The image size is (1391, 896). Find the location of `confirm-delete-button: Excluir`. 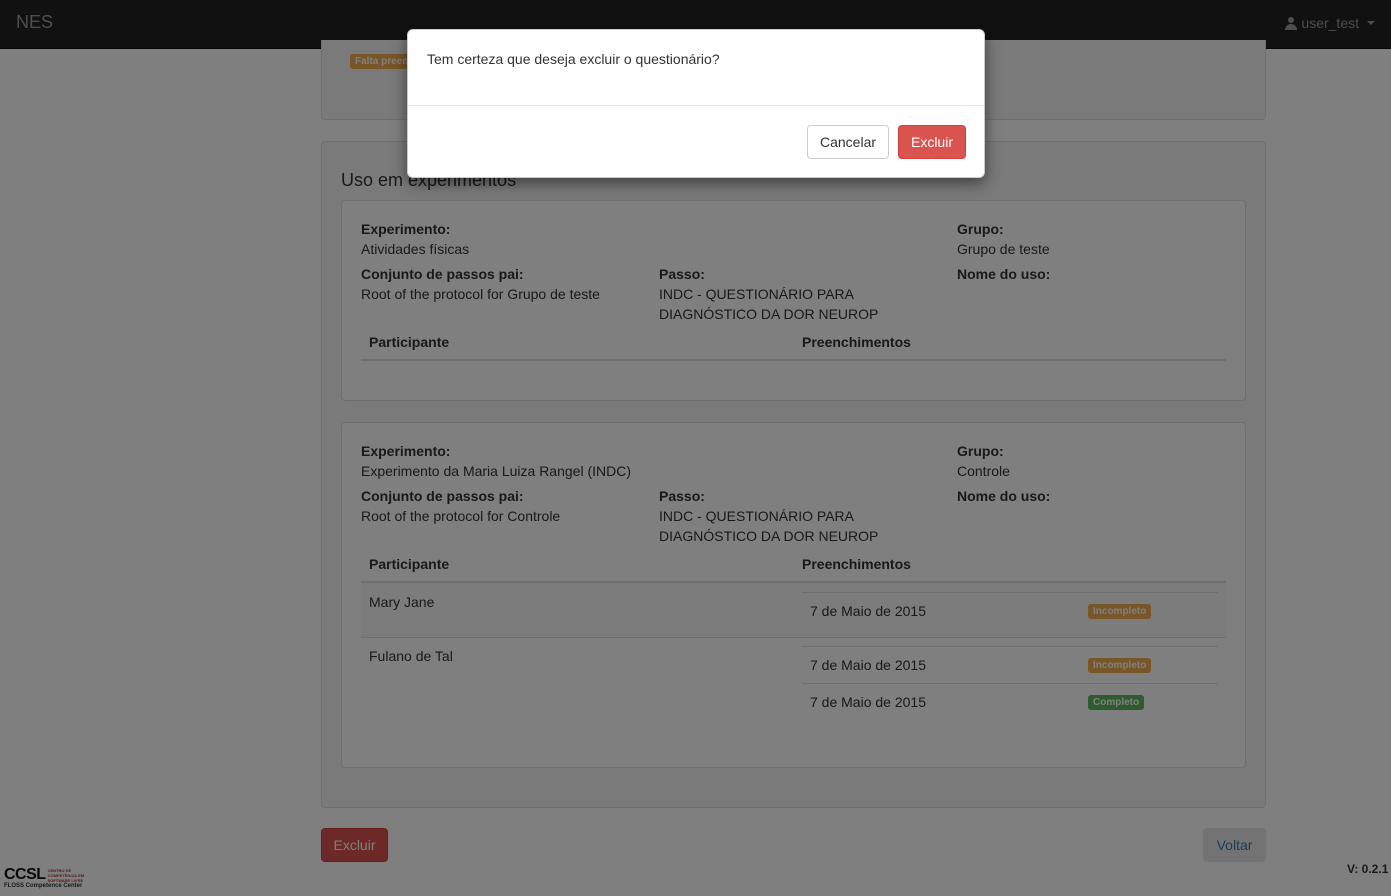

confirm-delete-button: Excluir is located at coordinates (932, 142).